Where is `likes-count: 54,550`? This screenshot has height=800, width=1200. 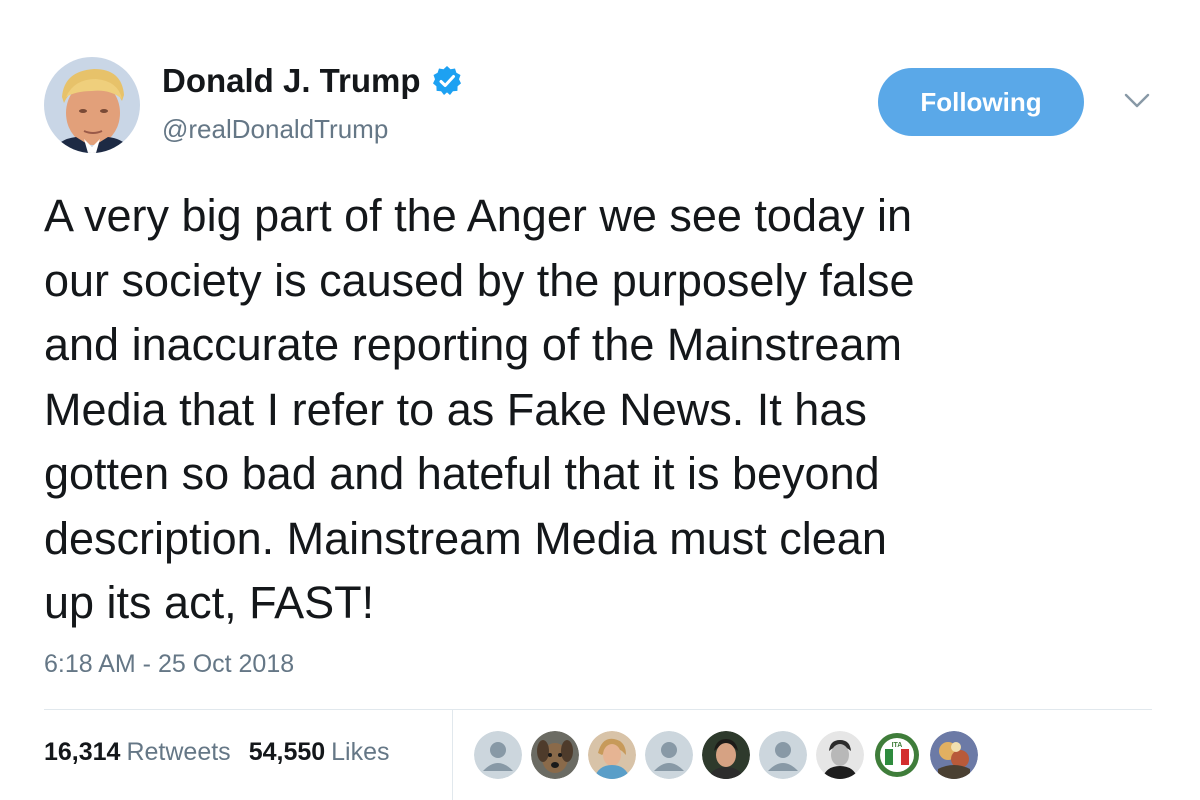 likes-count: 54,550 is located at coordinates (287, 752).